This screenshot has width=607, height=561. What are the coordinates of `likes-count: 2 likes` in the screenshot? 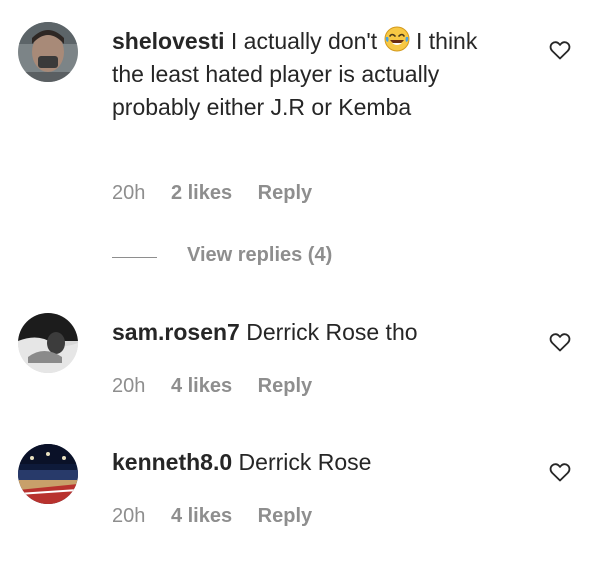 It's located at (201, 193).